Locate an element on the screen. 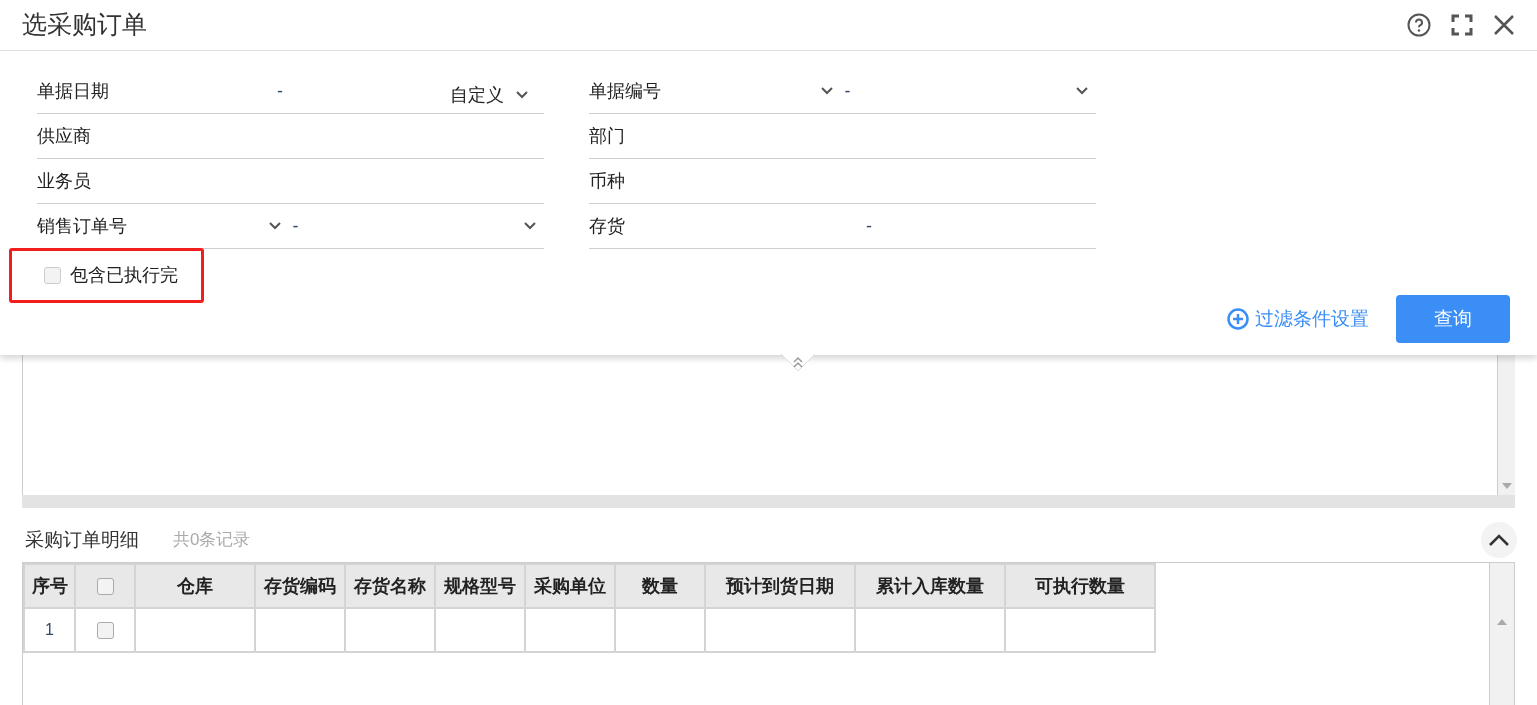 Image resolution: width=1537 pixels, height=705 pixels. filter-field: 单据编号 - is located at coordinates (842, 91).